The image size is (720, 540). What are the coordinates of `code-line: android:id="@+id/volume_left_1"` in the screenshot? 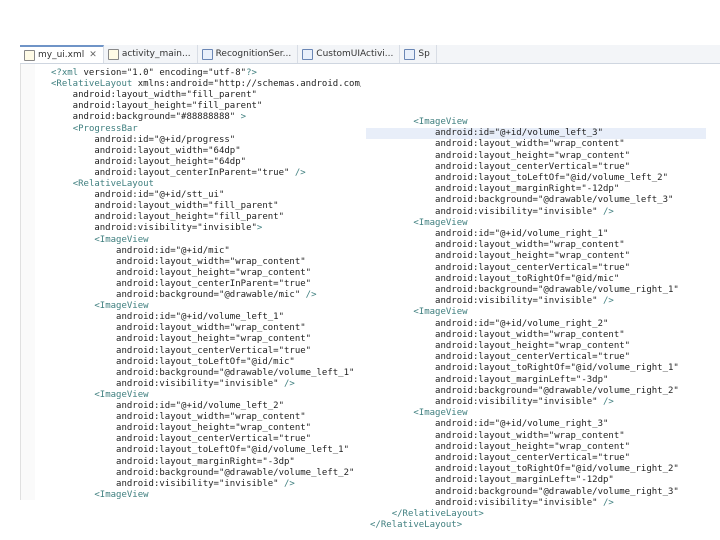 It's located at (167, 317).